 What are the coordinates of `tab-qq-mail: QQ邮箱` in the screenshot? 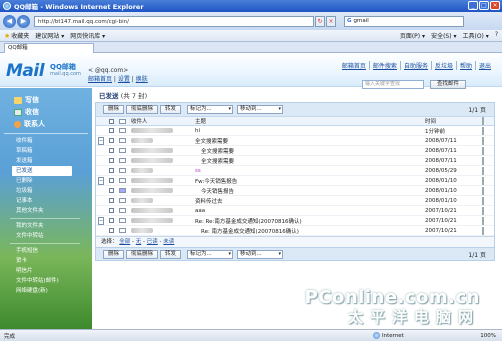 It's located at (49, 48).